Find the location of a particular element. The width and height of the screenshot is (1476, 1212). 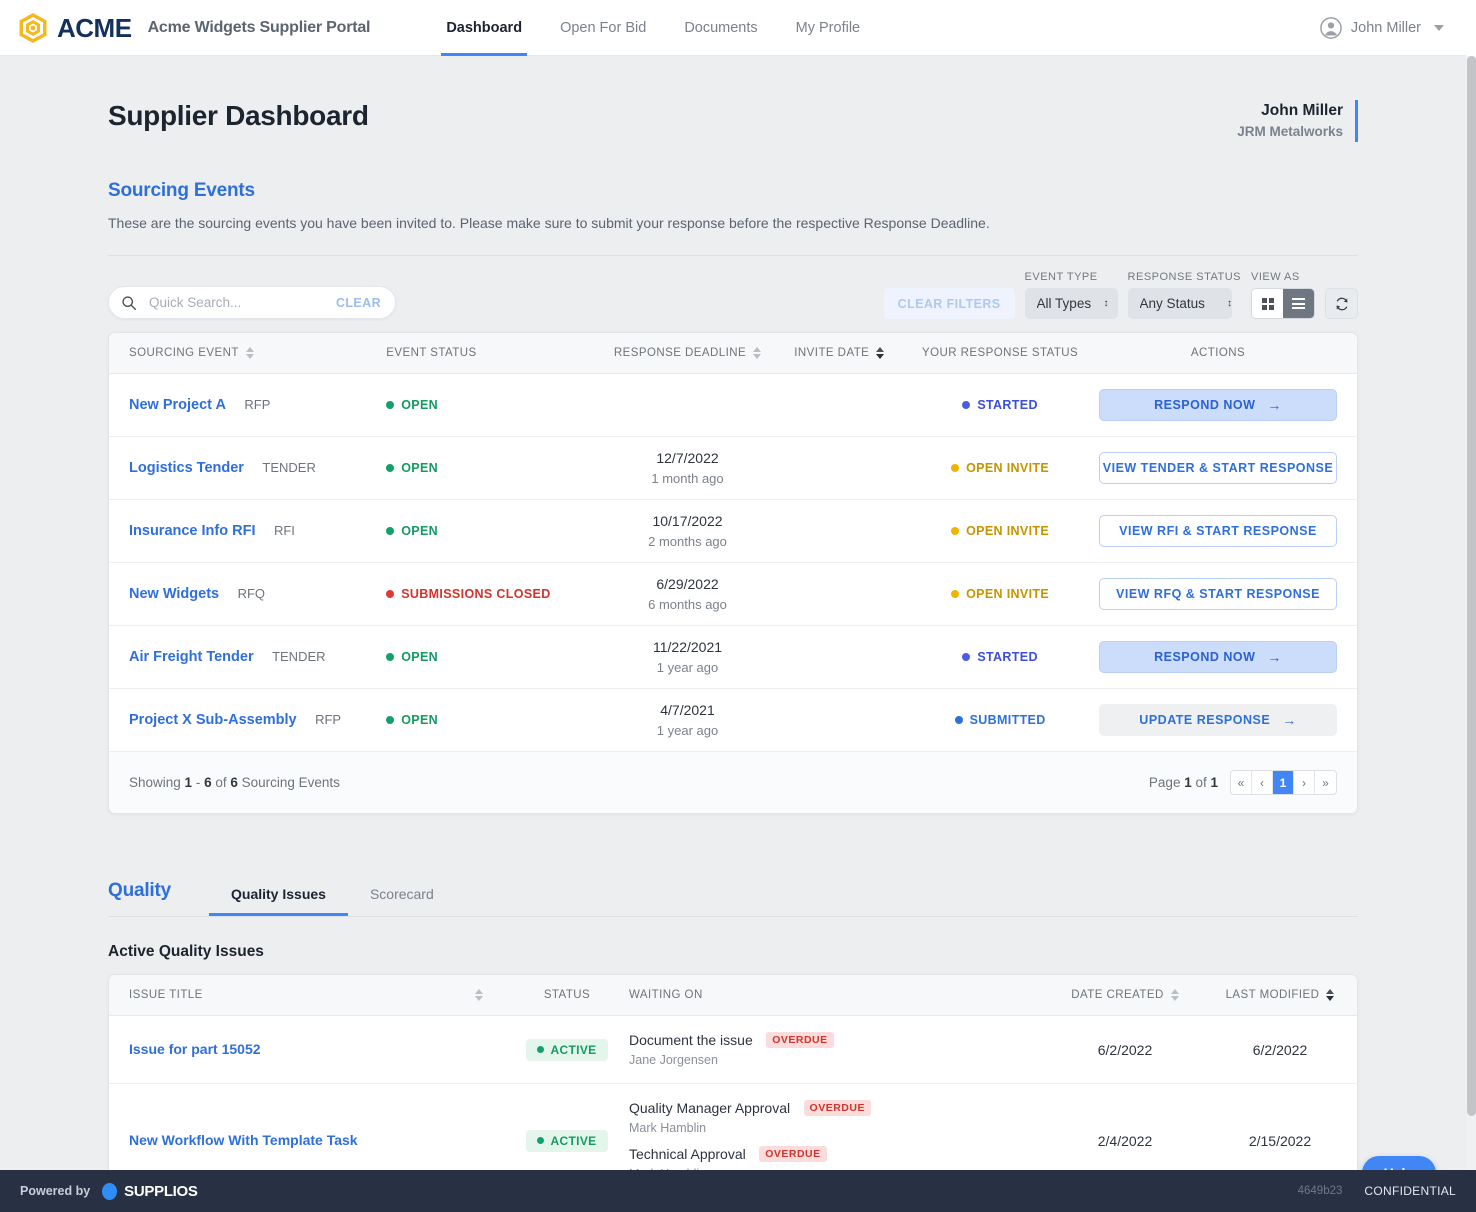

issue-title-link: New Workflow With Template Task is located at coordinates (243, 1140).